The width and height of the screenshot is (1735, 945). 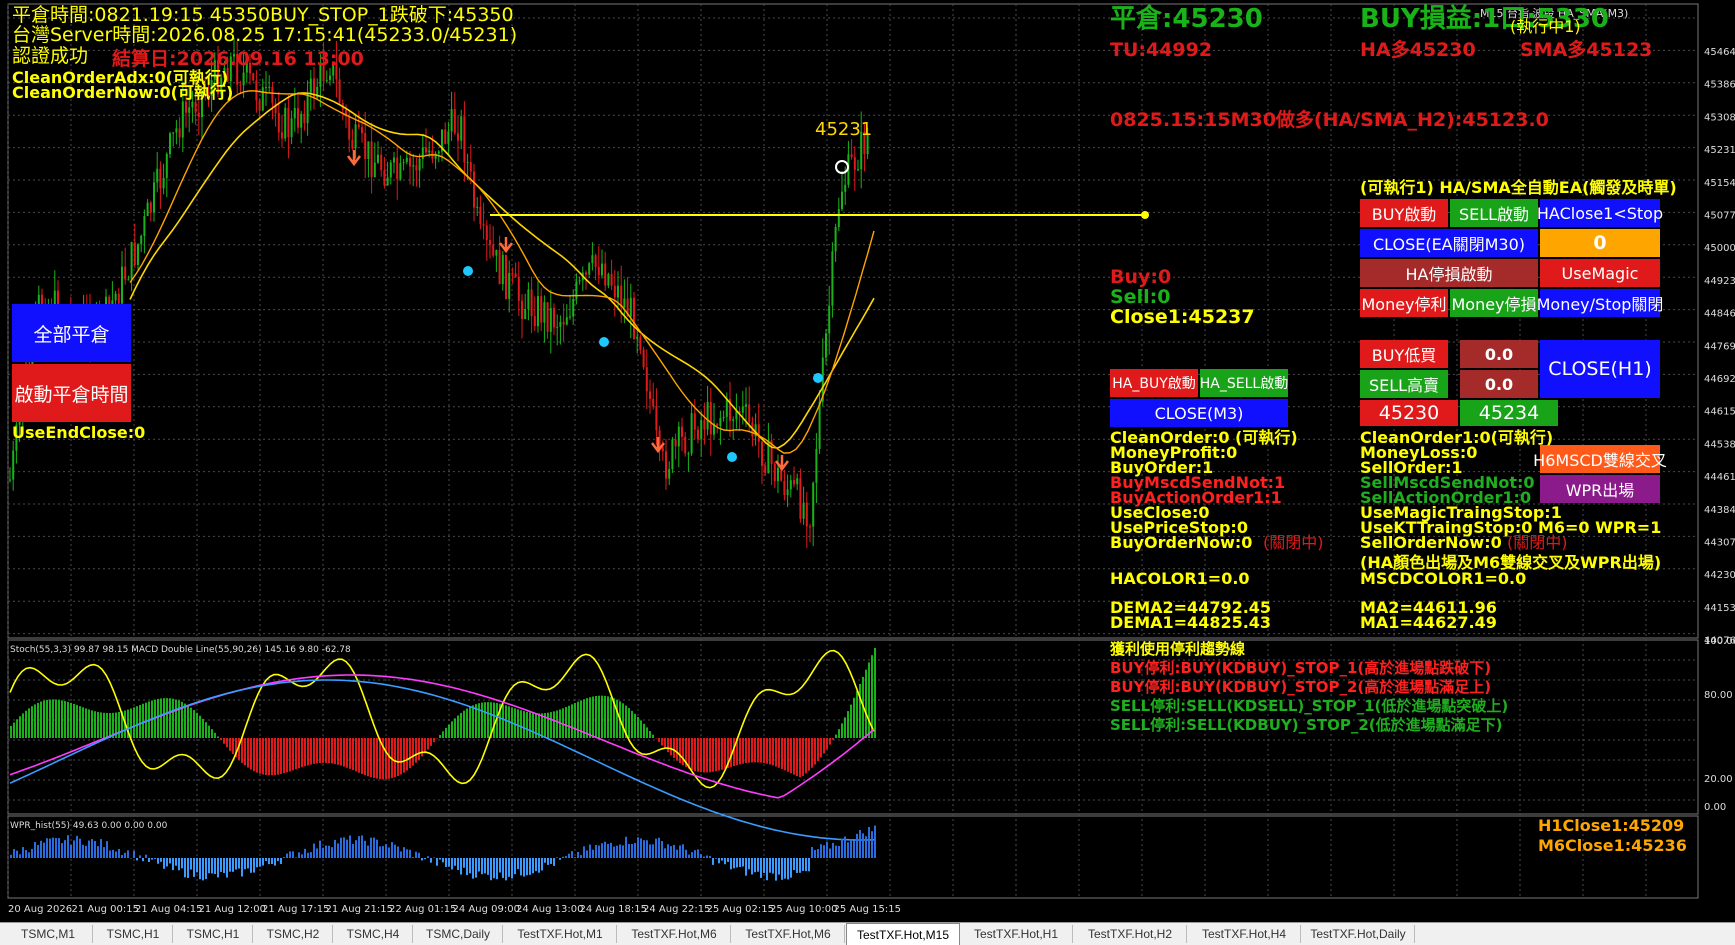 I want to click on chart-tab: TSMC,Daily, so click(x=458, y=934).